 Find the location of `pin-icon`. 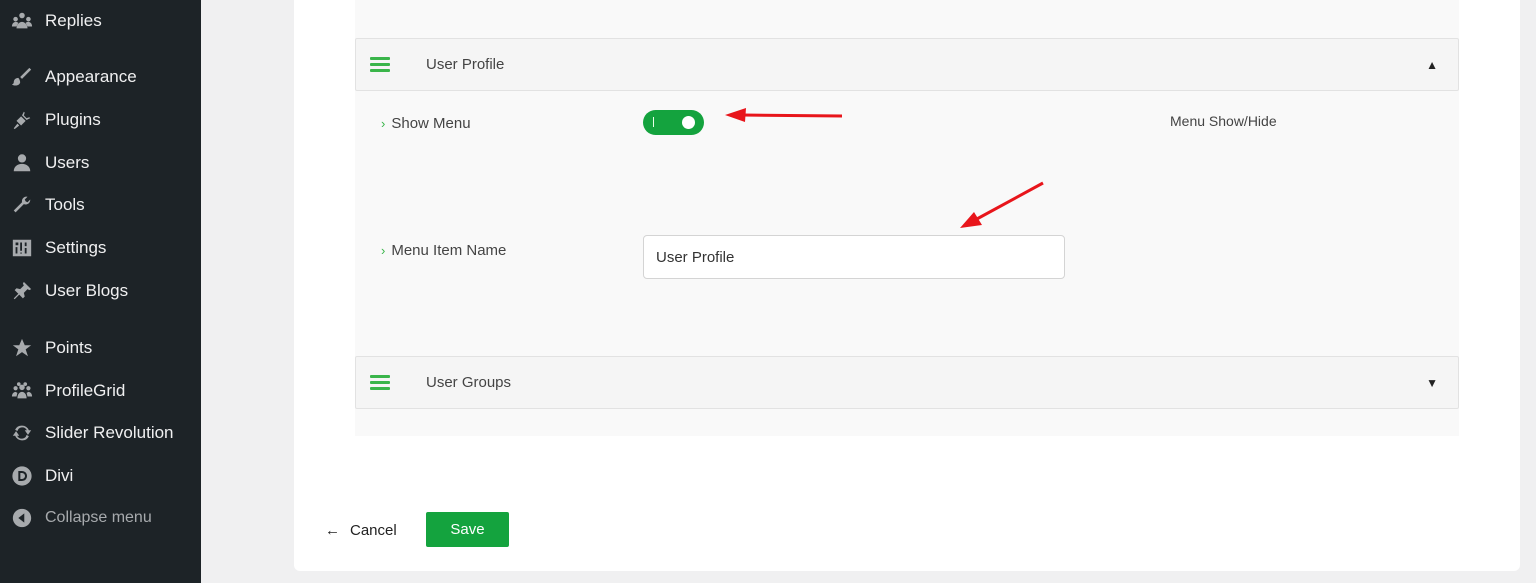

pin-icon is located at coordinates (22, 291).